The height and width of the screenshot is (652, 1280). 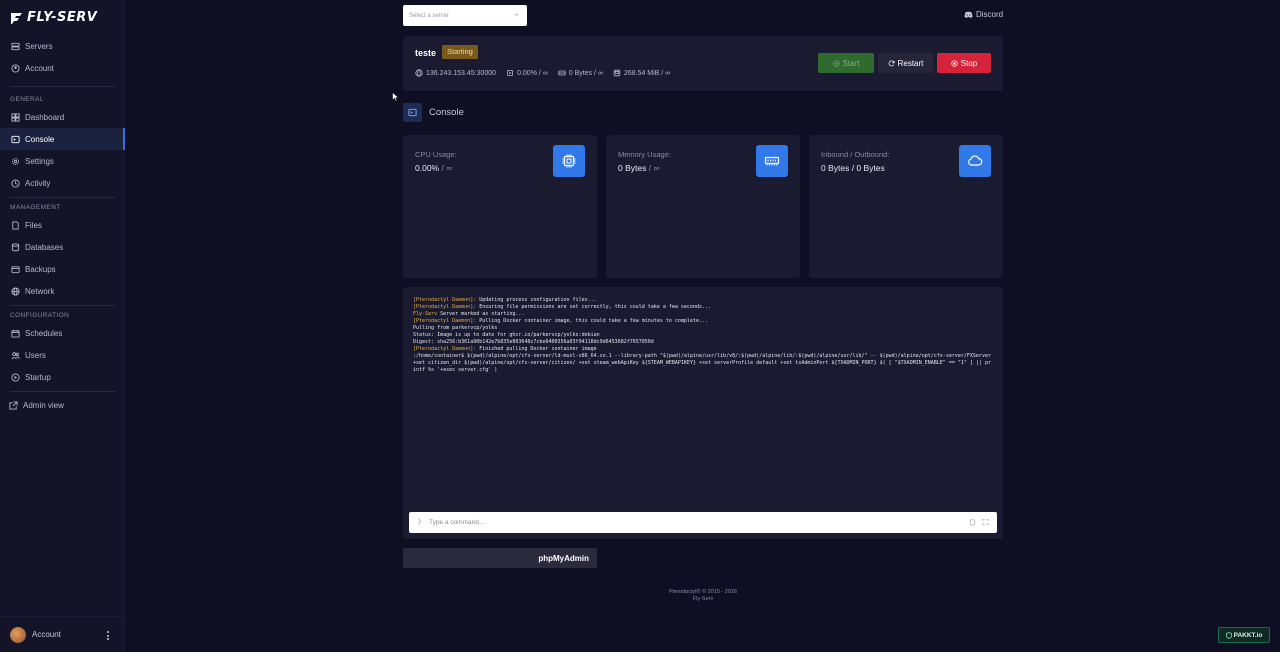 I want to click on avatar, so click(x=18, y=634).